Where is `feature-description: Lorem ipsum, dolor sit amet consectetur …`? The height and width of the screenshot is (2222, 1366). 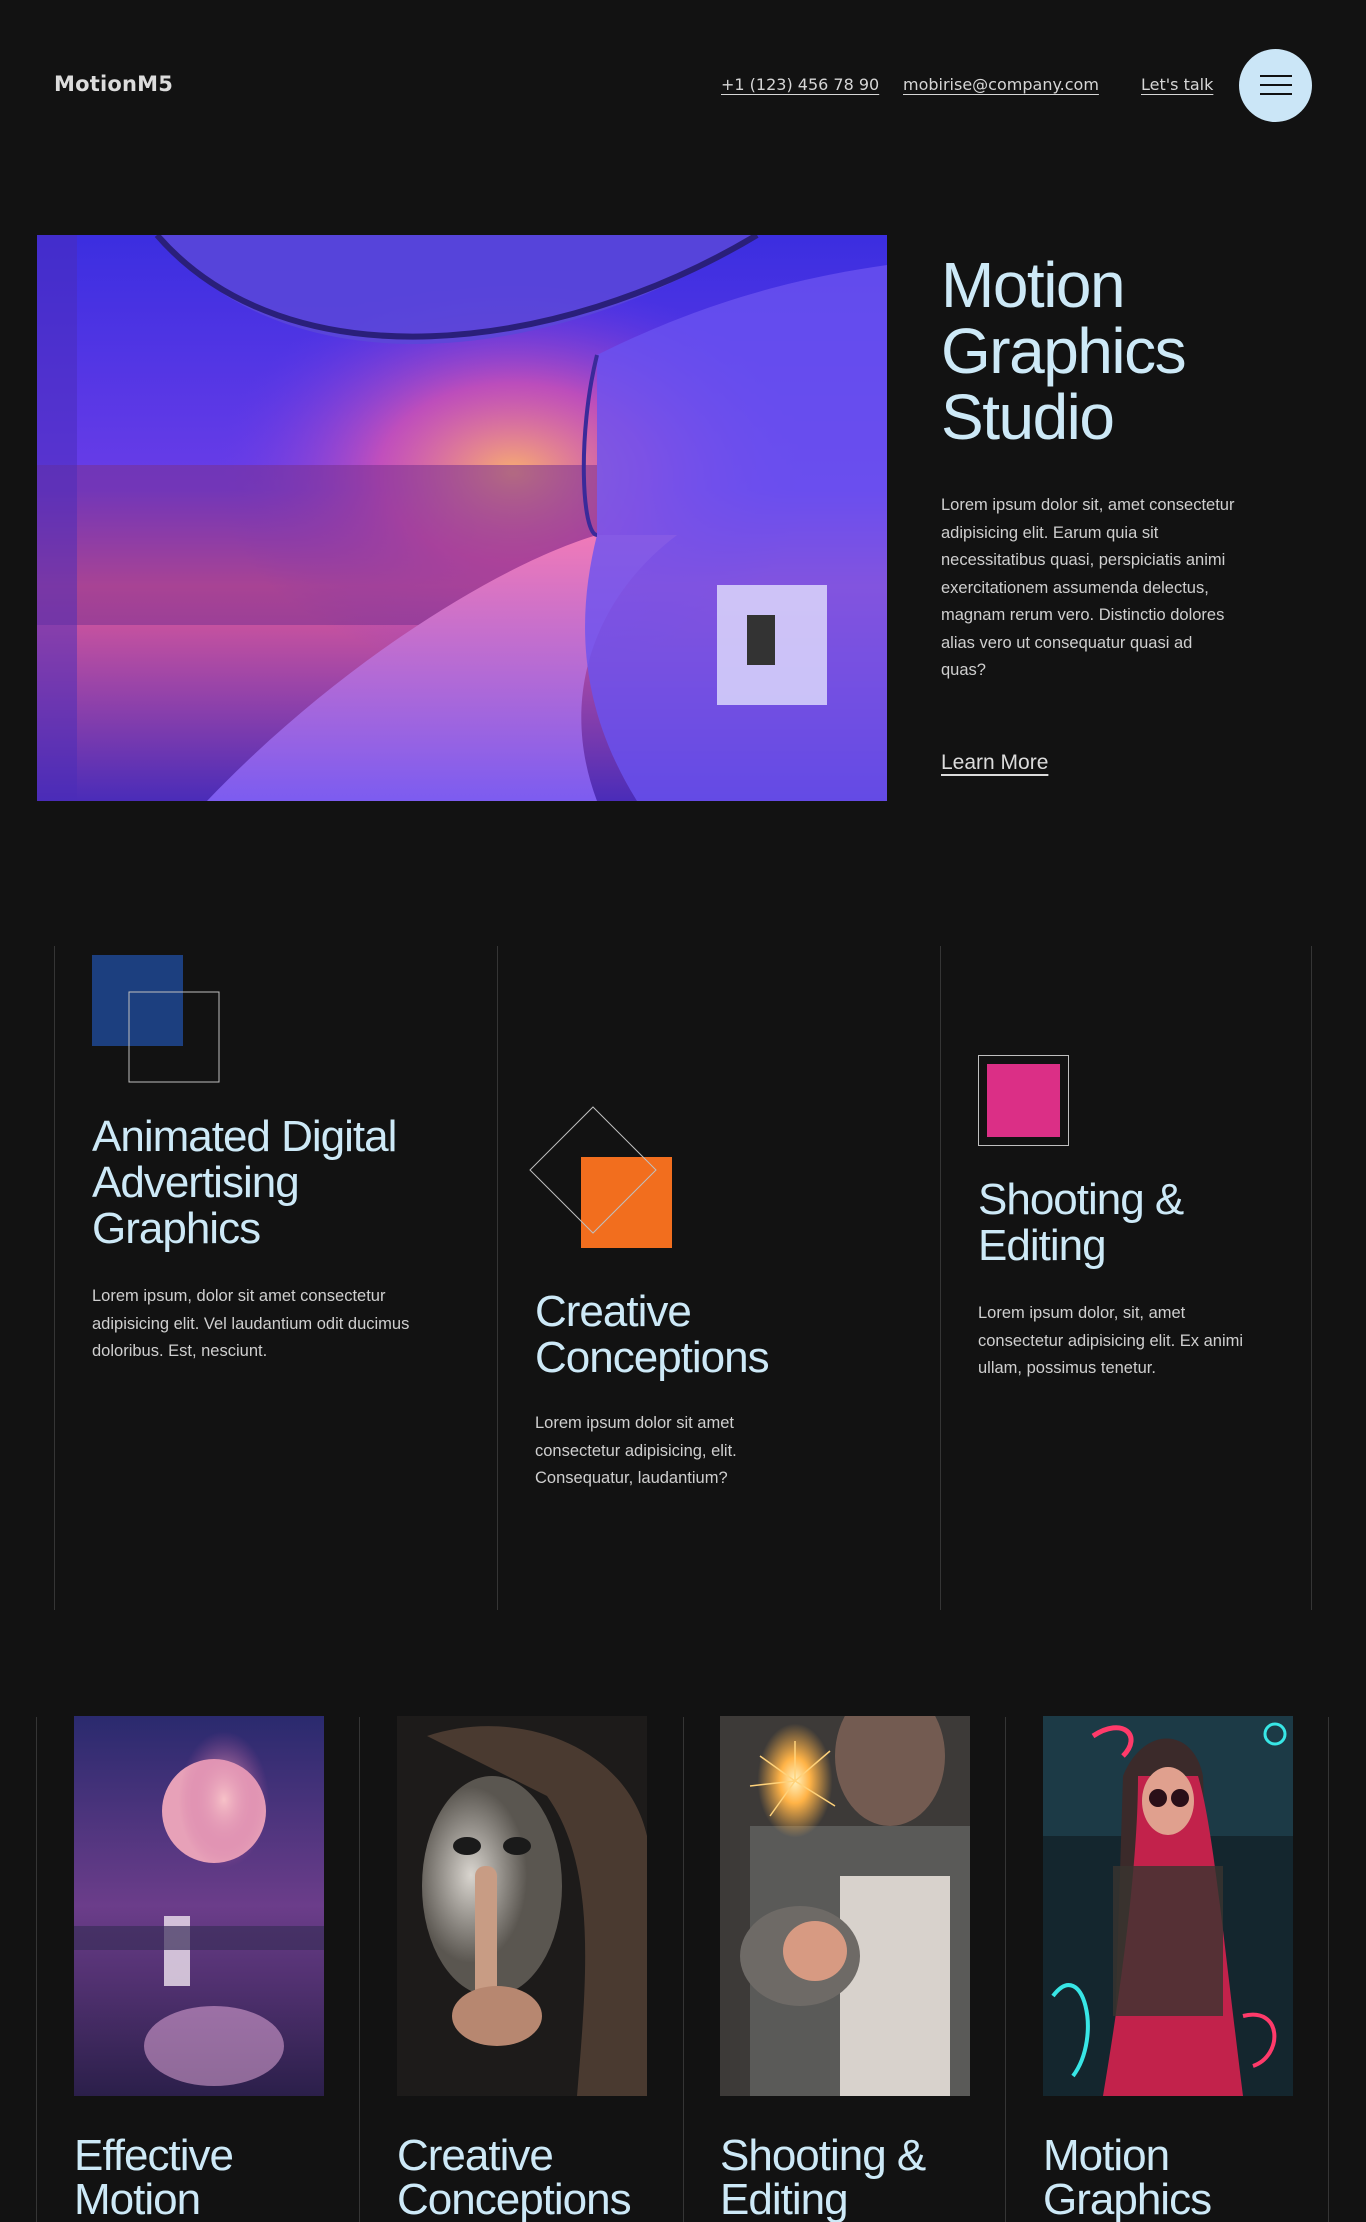
feature-description: Lorem ipsum, dolor sit amet consectetur … is located at coordinates (251, 1323).